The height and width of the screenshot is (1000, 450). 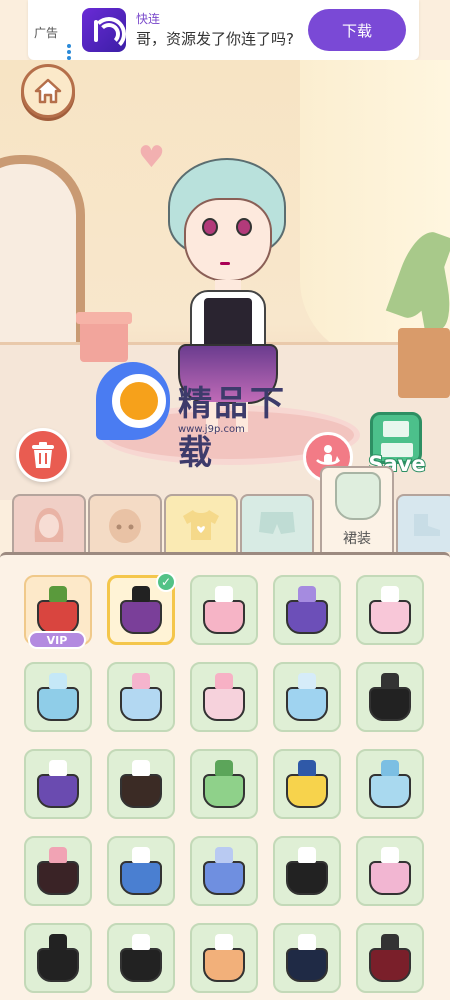 I want to click on ad-banner: 广告 快连 哥，资源发了你连了吗? 下载, so click(x=223, y=30).